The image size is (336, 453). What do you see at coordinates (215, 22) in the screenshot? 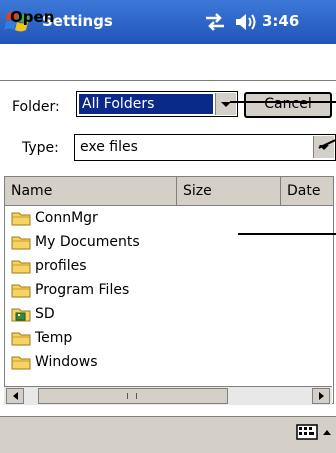
I see `connectivity-icon` at bounding box center [215, 22].